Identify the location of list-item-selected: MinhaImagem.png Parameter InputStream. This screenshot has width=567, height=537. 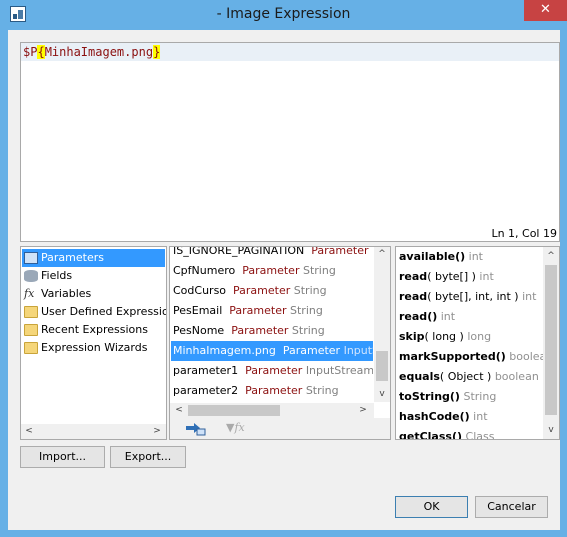
(272, 351).